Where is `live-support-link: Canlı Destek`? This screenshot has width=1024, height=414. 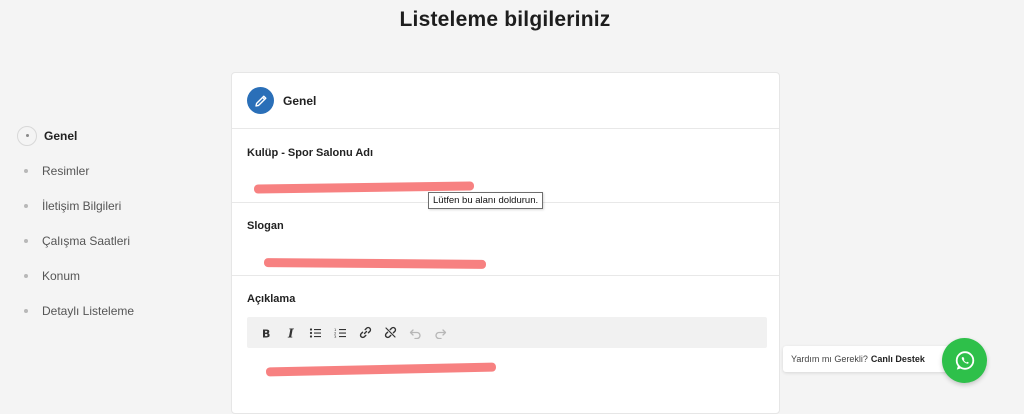
live-support-link: Canlı Destek is located at coordinates (898, 359).